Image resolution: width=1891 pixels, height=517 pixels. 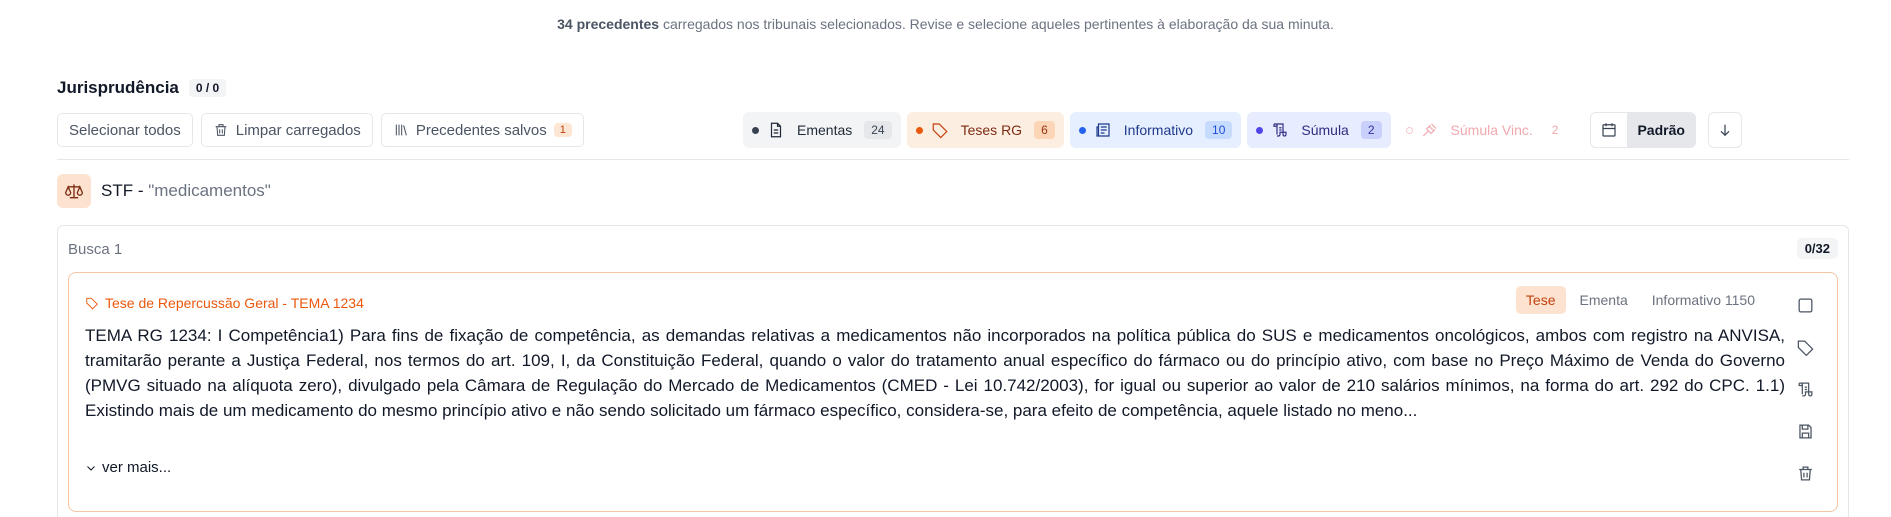 I want to click on newspaper-icon, so click(x=1103, y=130).